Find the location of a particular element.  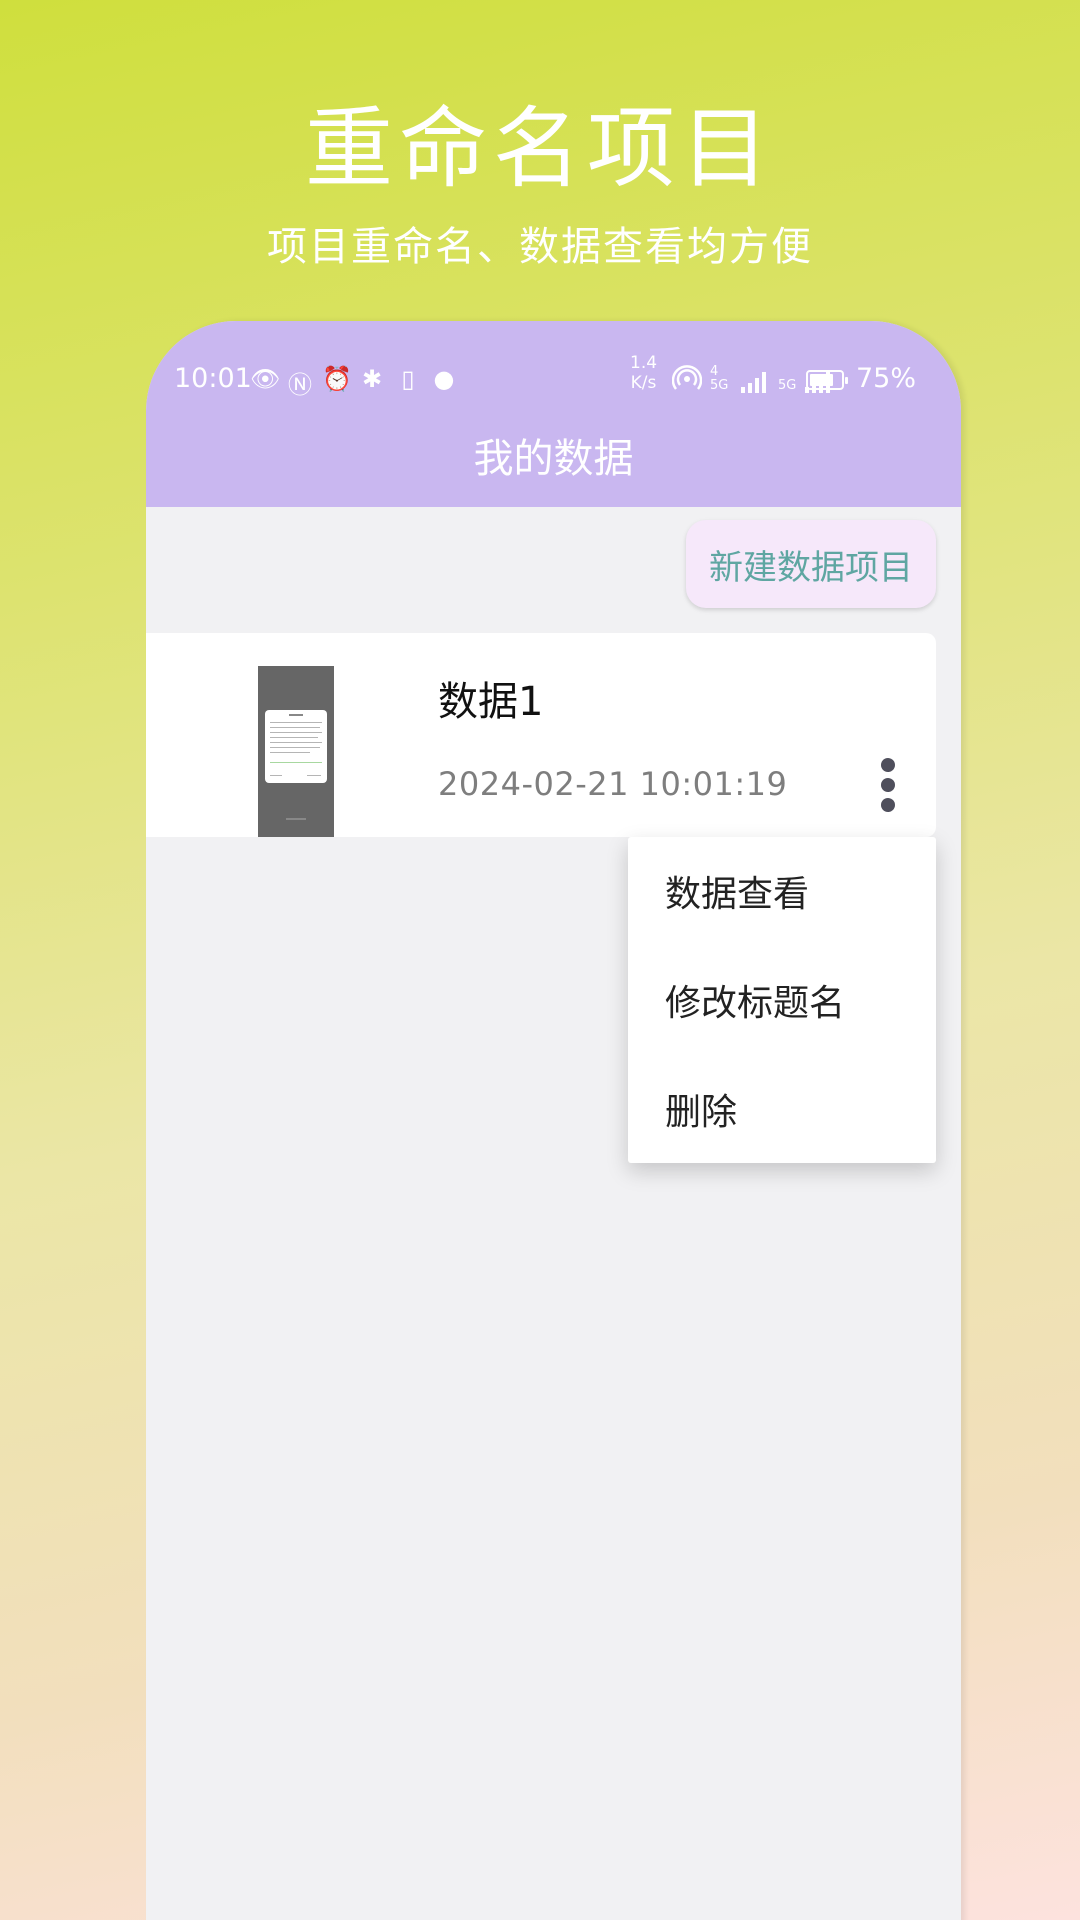

project-date: 2024-02-21 10:01:19 is located at coordinates (613, 784).